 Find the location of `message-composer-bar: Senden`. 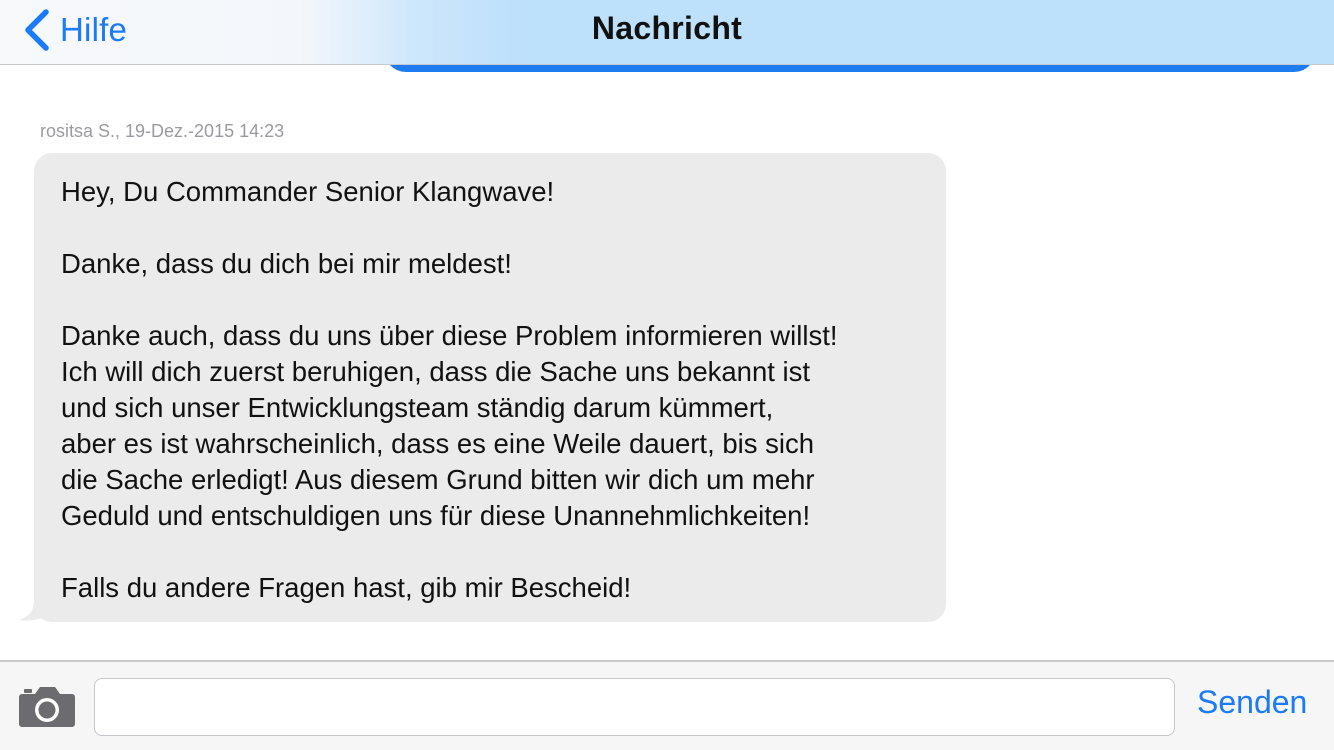

message-composer-bar: Senden is located at coordinates (667, 705).